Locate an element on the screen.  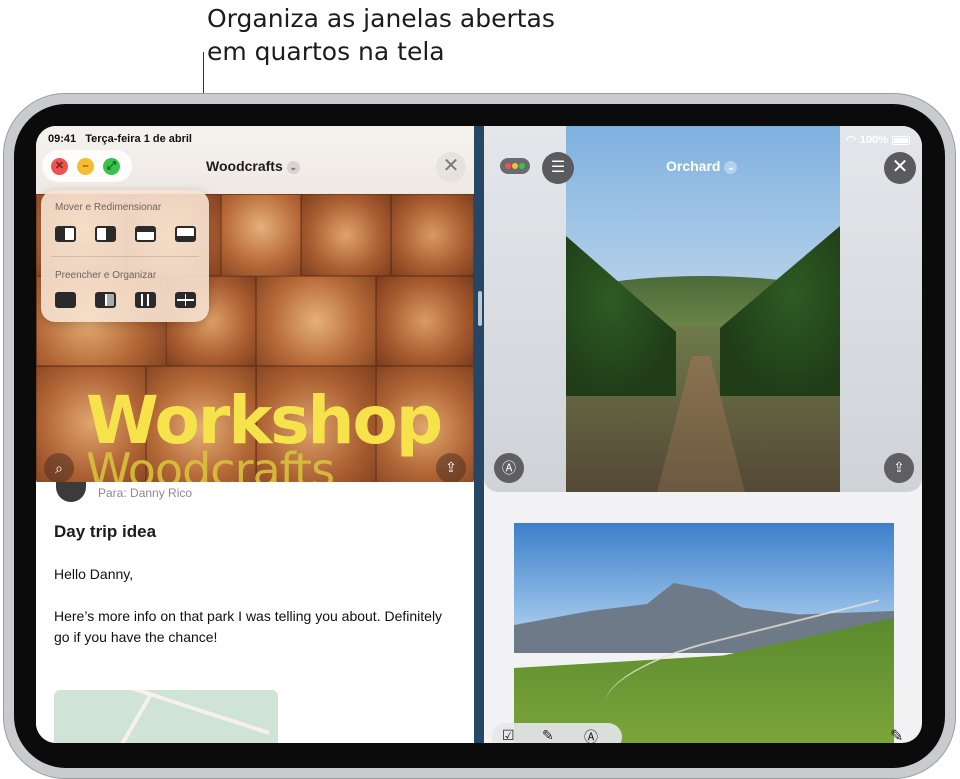
checklist-icon: ☑ is located at coordinates (508, 735).